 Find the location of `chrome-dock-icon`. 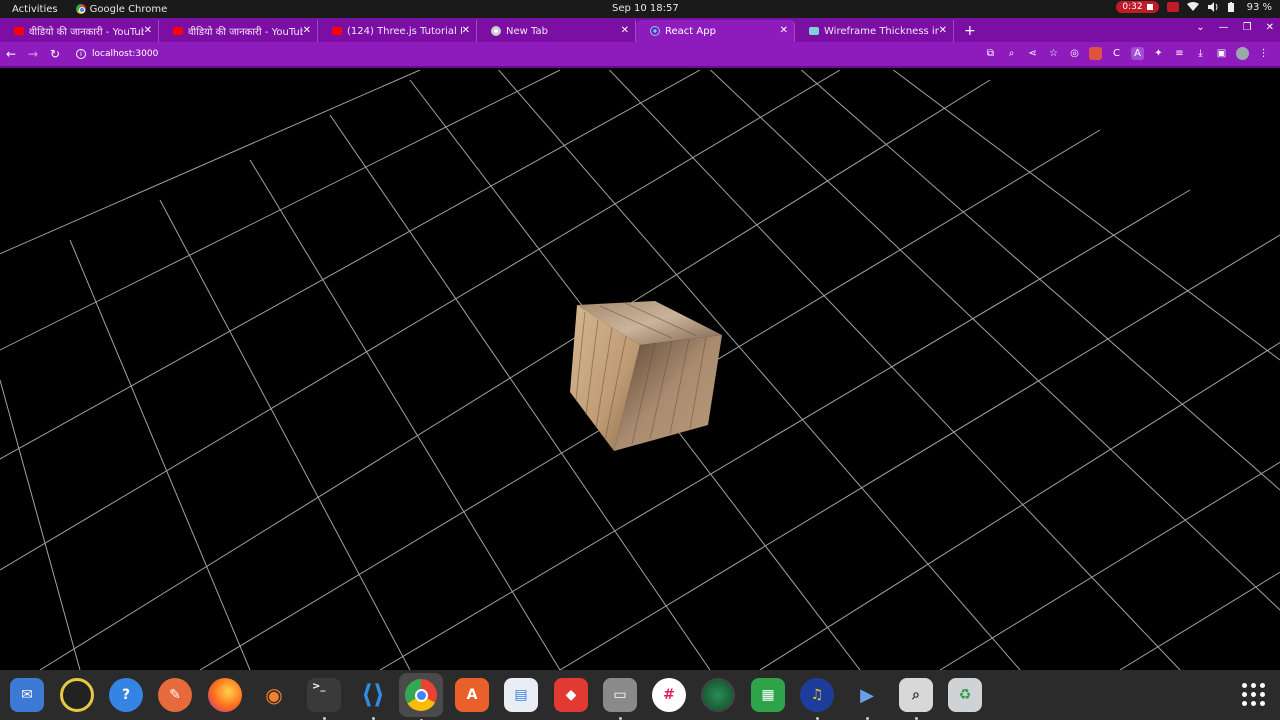

chrome-dock-icon is located at coordinates (421, 696).